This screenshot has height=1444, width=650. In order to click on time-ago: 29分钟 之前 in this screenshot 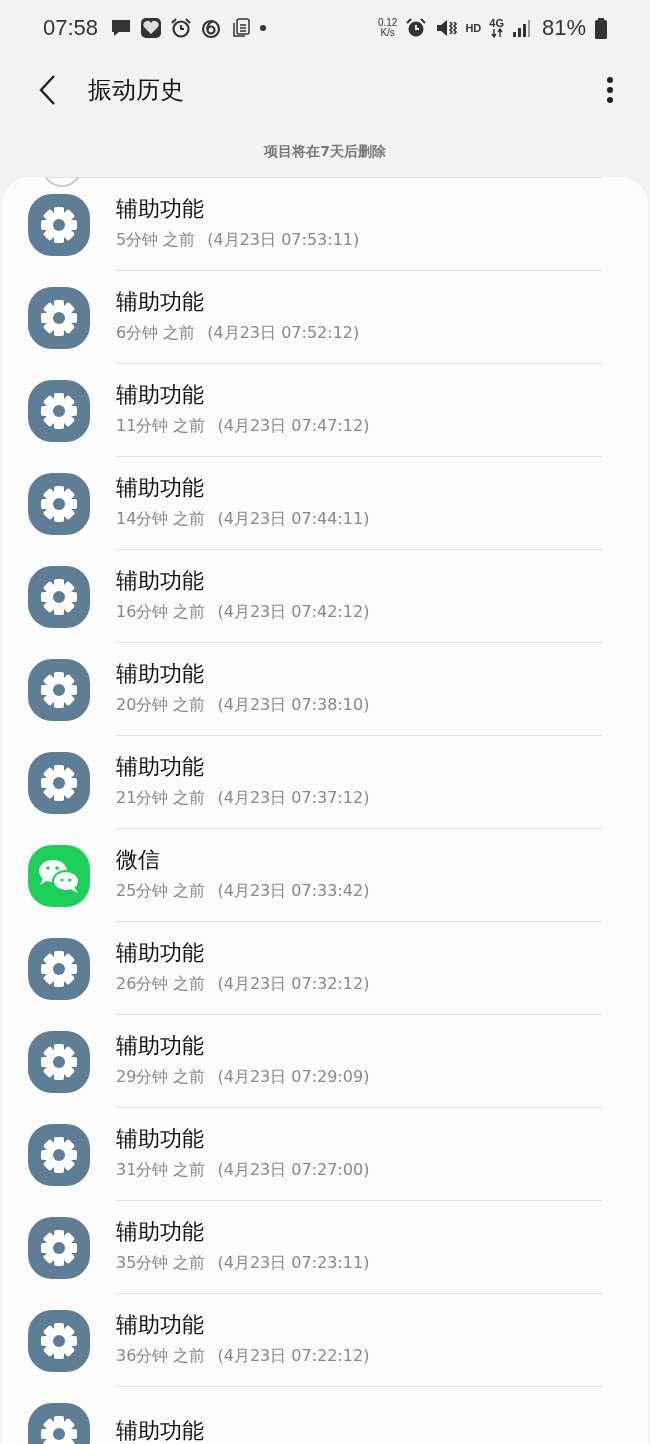, I will do `click(161, 1077)`.